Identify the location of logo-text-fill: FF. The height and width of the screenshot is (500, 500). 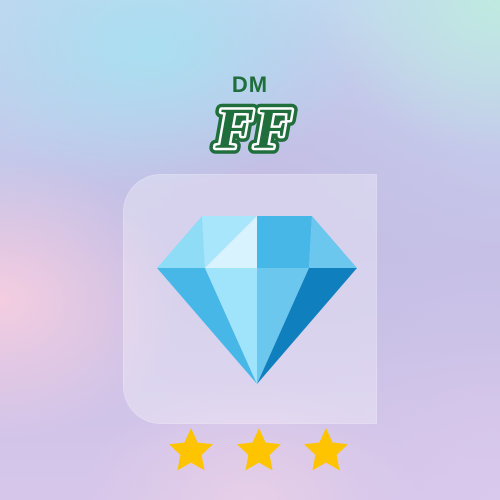
(253, 128).